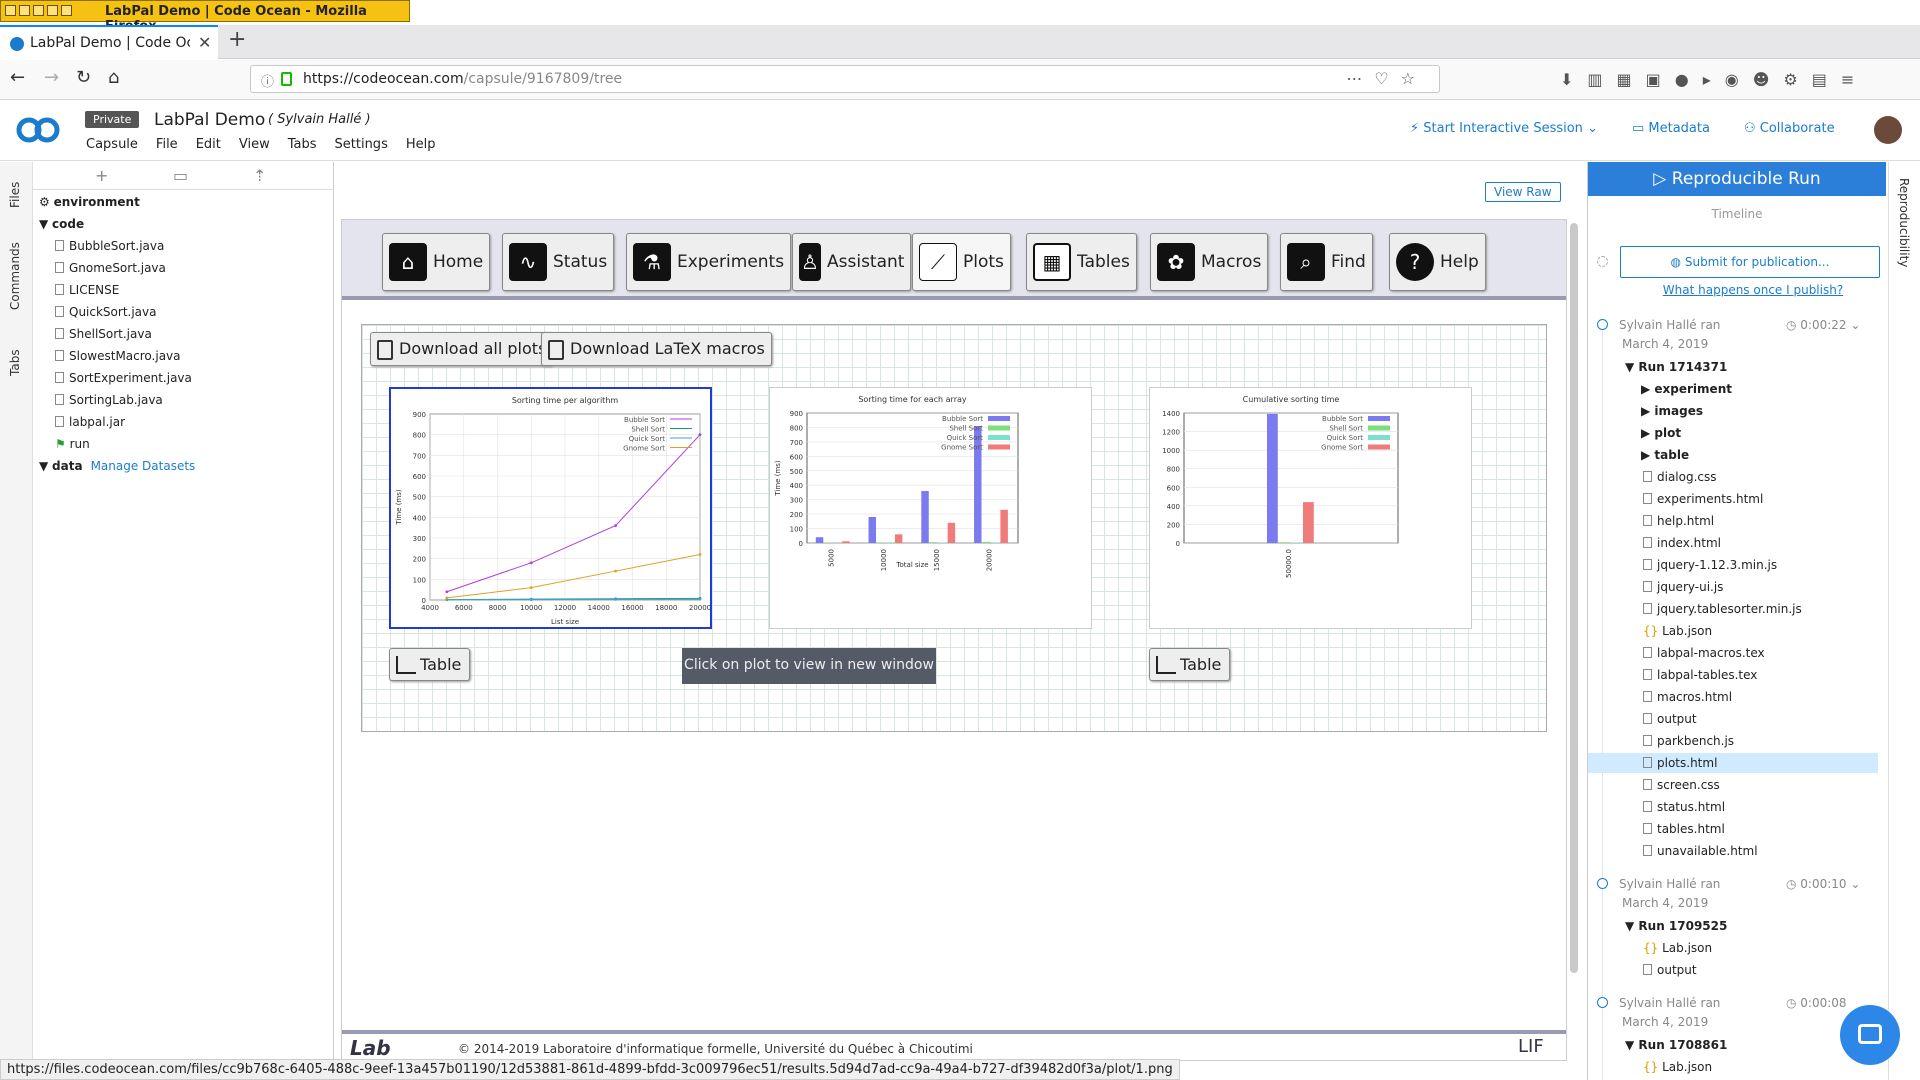  What do you see at coordinates (109, 246) in the screenshot?
I see `tree-file: BubbleSort.java` at bounding box center [109, 246].